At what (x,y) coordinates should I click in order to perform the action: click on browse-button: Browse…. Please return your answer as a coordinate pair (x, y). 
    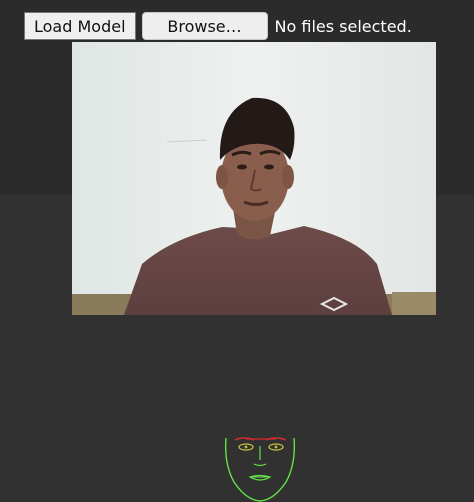
    Looking at the image, I should click on (204, 26).